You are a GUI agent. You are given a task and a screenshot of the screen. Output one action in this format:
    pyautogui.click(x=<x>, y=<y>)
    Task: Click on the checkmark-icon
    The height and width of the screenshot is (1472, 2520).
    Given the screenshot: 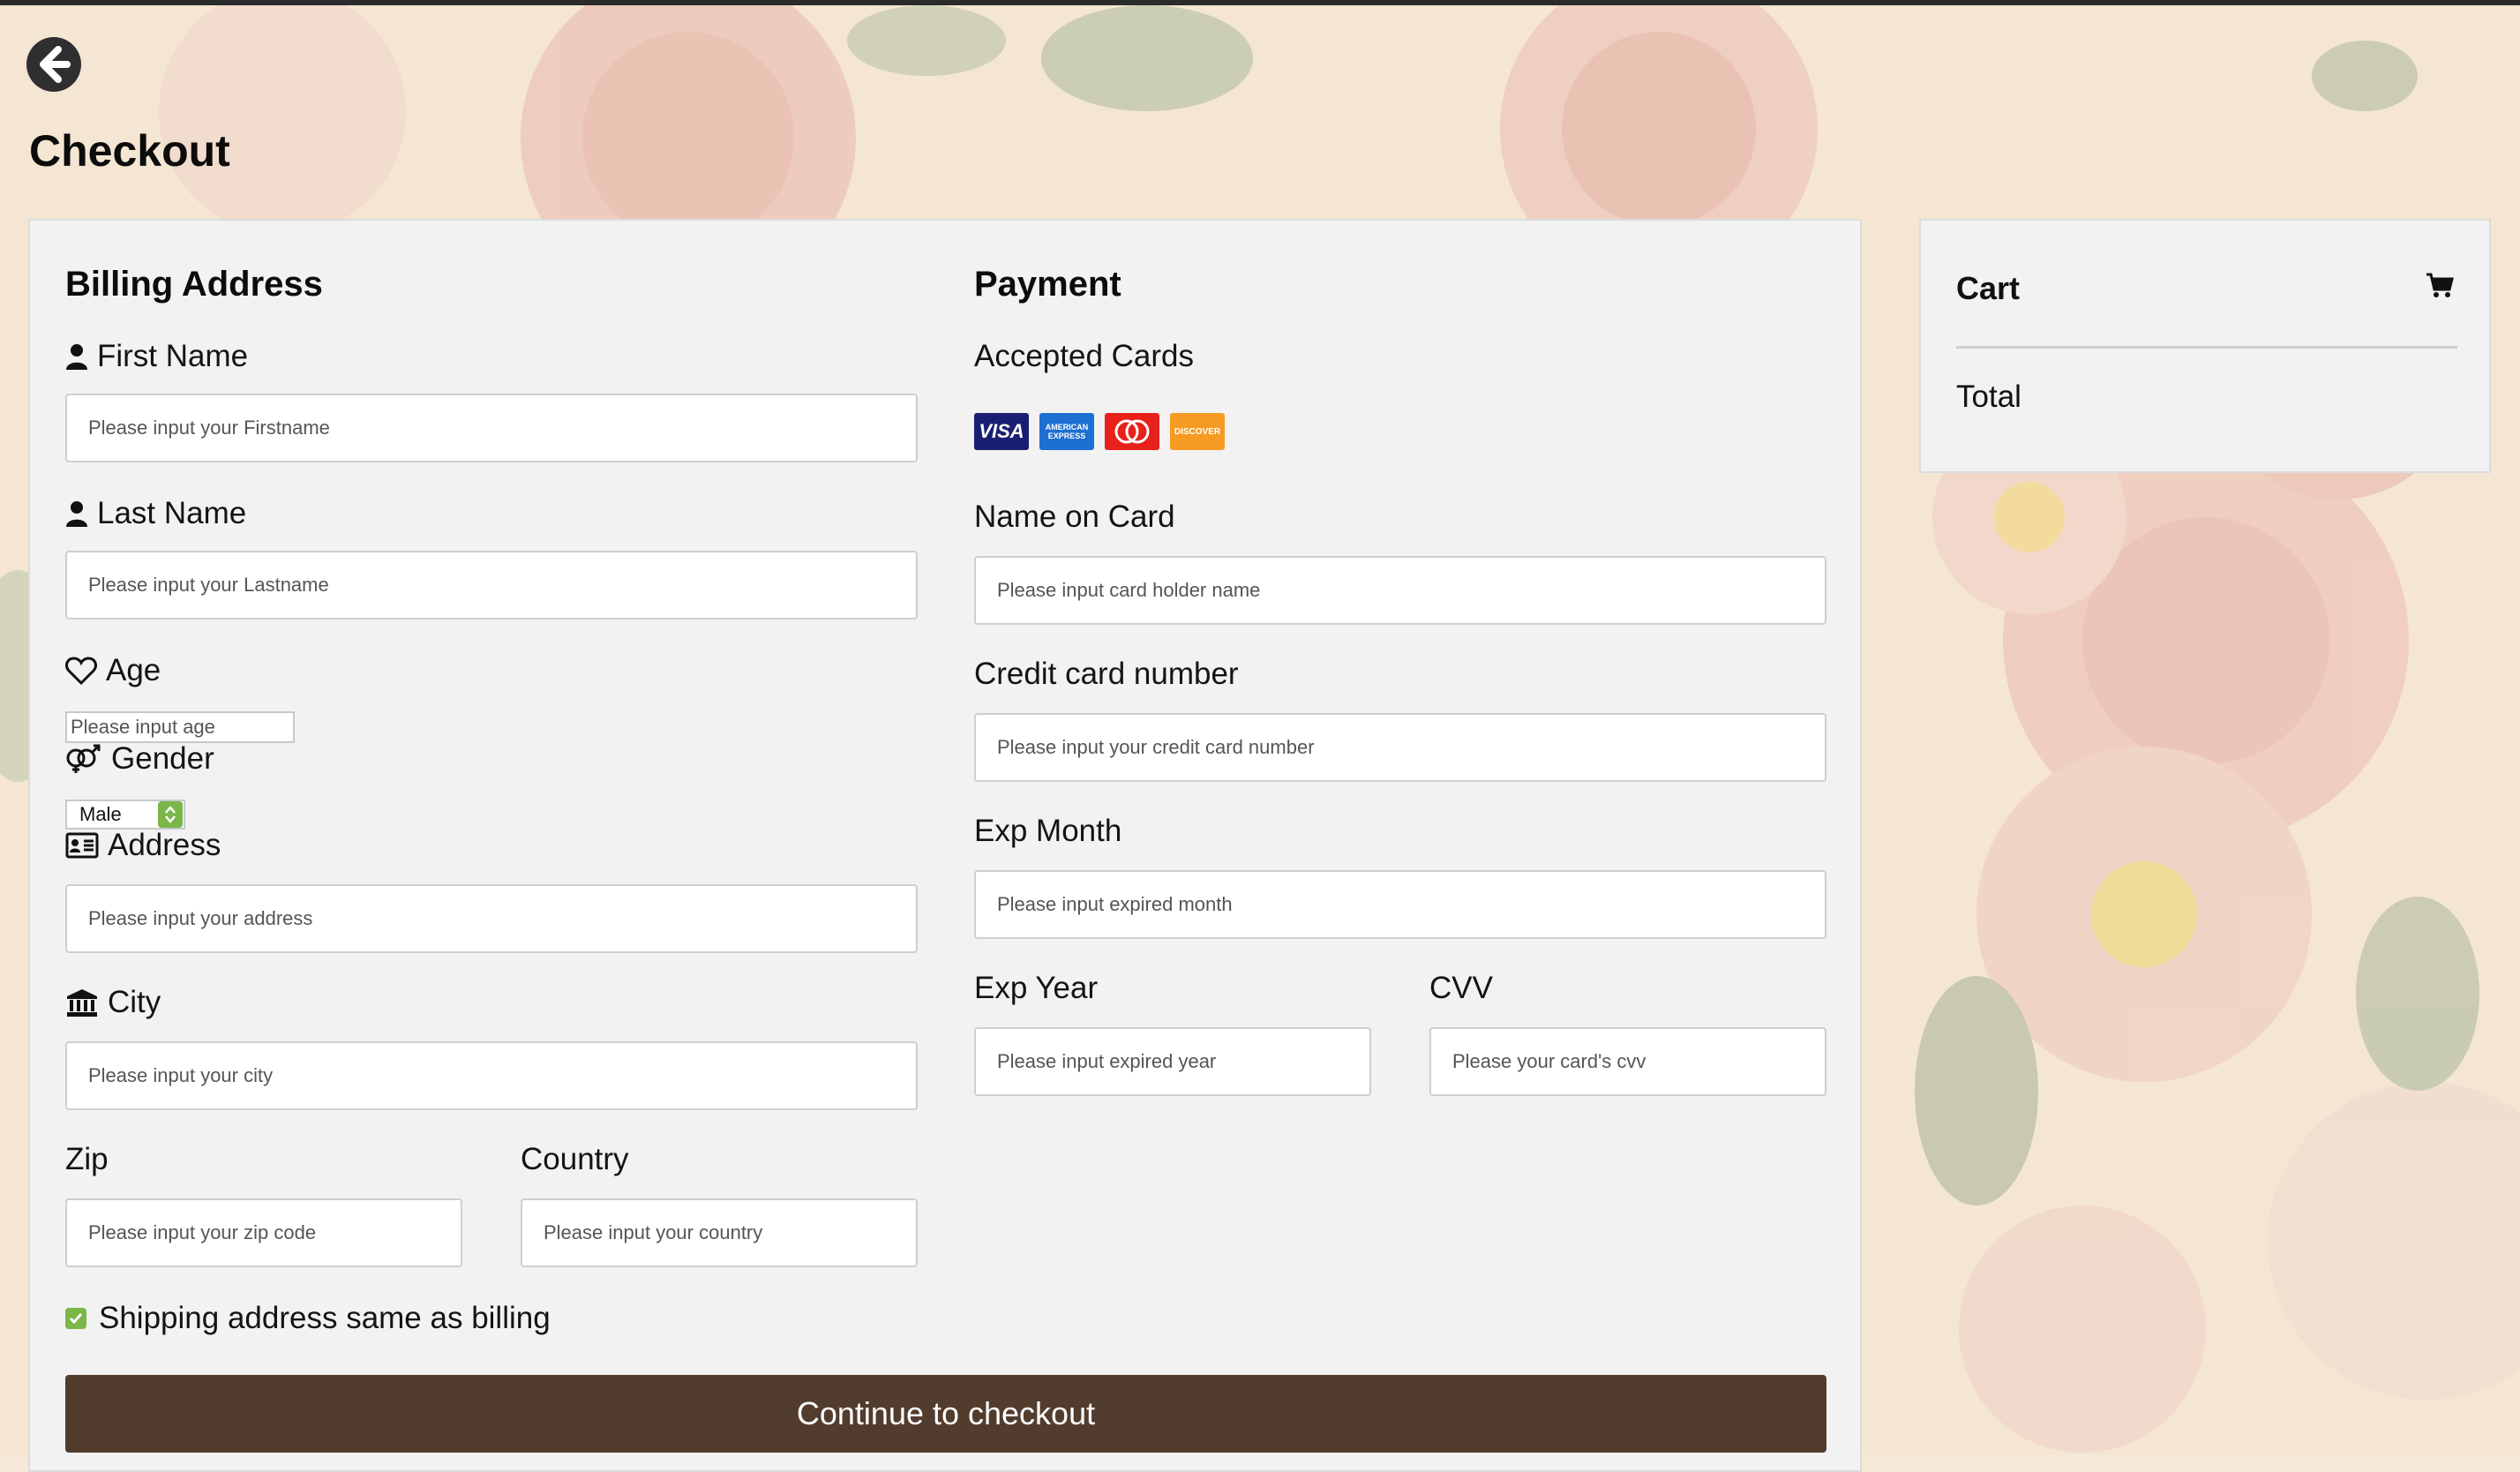 What is the action you would take?
    pyautogui.click(x=76, y=1319)
    